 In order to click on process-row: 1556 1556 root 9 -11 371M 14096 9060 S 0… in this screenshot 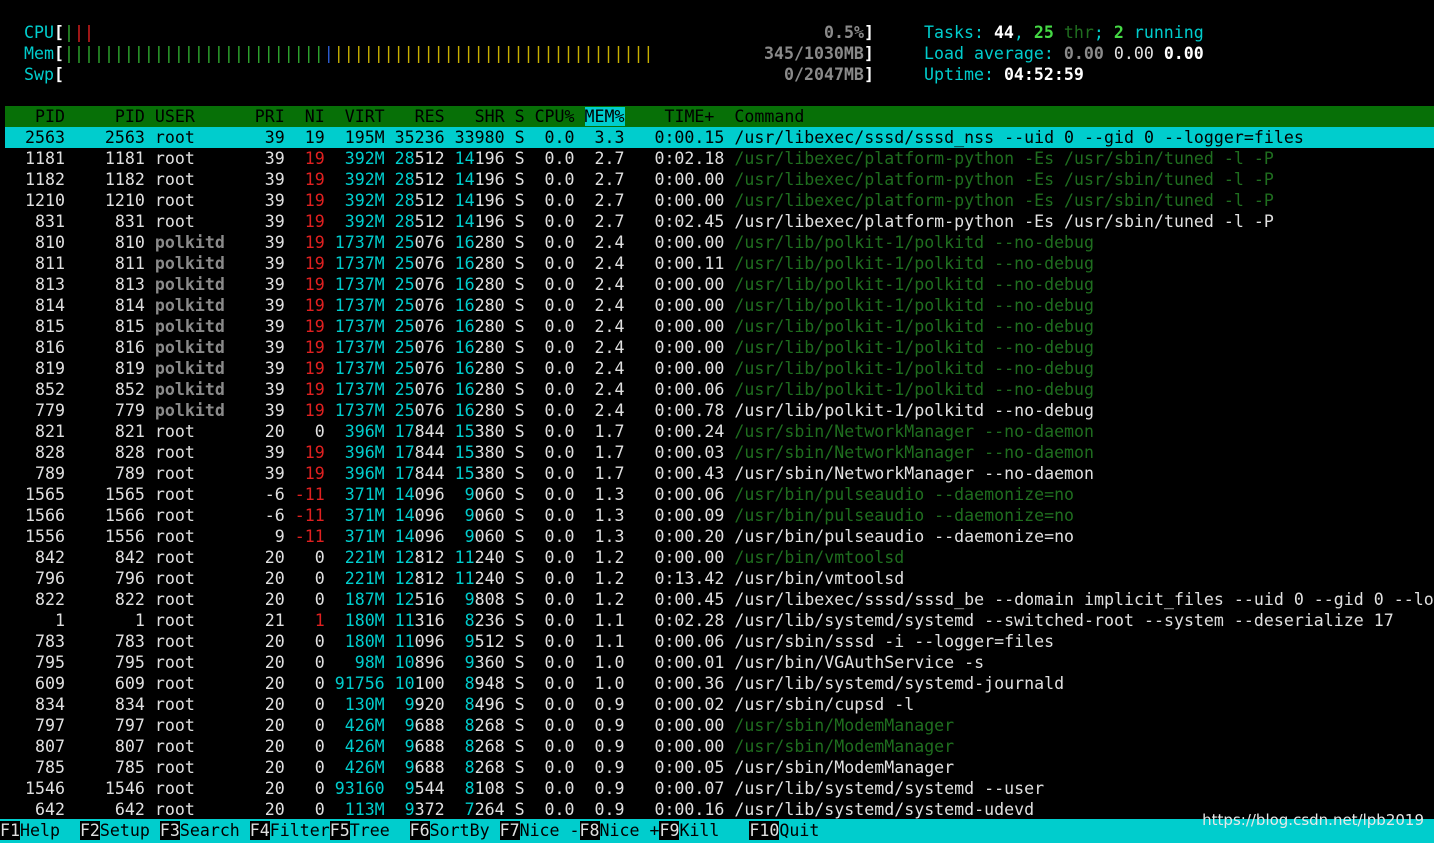, I will do `click(719, 536)`.